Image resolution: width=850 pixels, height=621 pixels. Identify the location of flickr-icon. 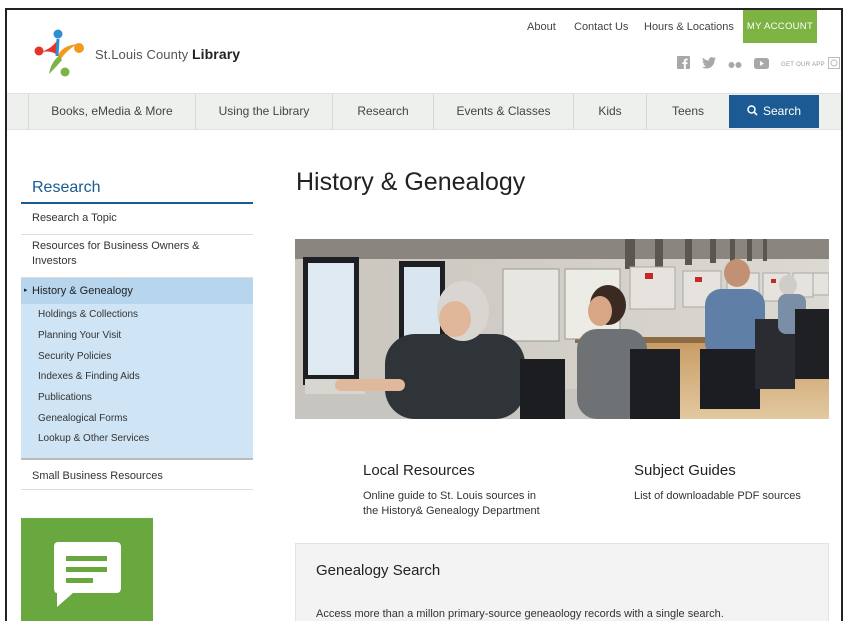
(735, 65).